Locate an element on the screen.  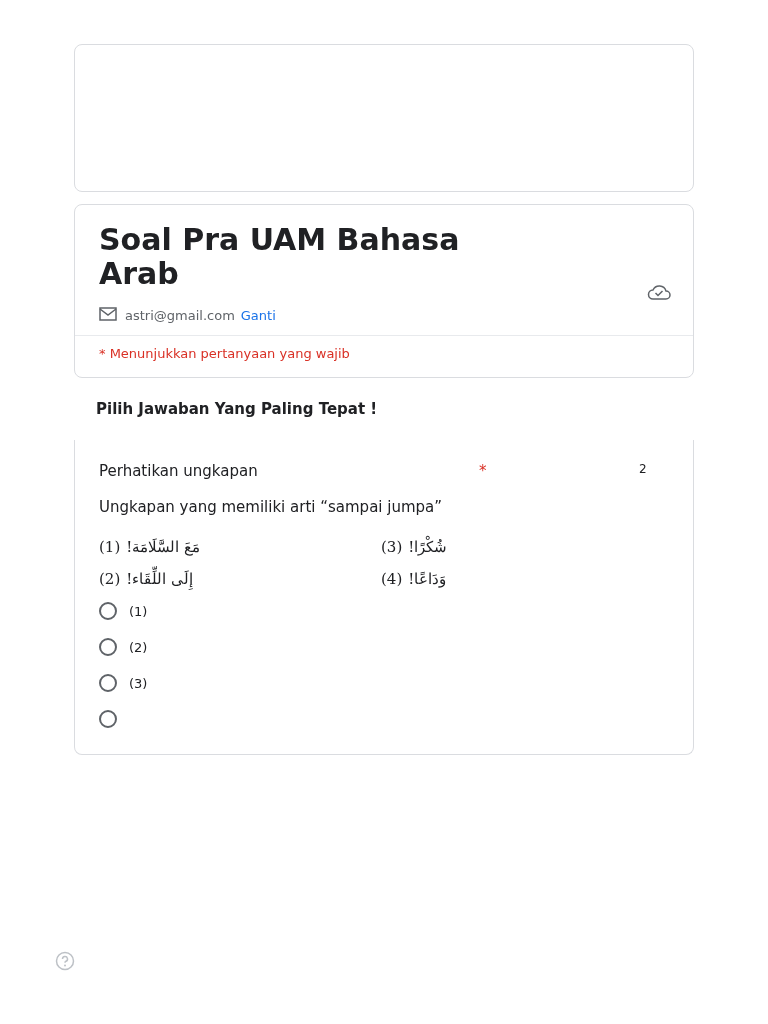
phrase-number: (2) is located at coordinates (110, 579).